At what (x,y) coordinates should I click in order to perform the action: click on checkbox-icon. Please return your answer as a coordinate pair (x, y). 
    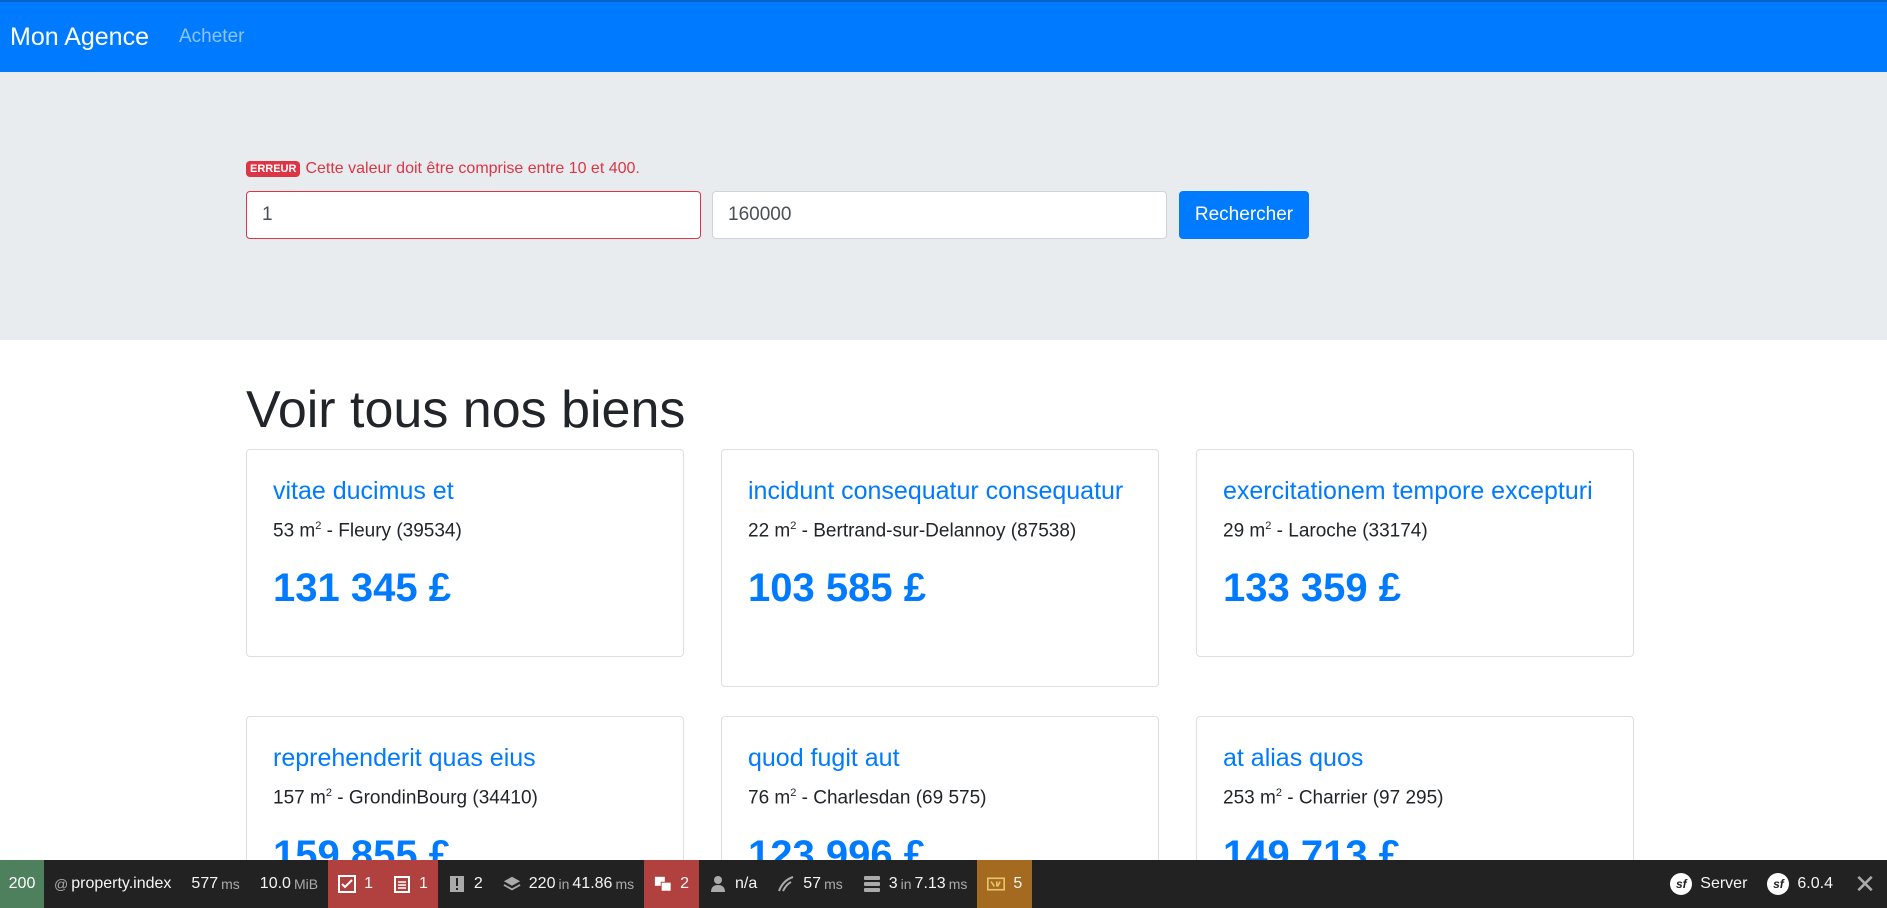
    Looking at the image, I should click on (347, 884).